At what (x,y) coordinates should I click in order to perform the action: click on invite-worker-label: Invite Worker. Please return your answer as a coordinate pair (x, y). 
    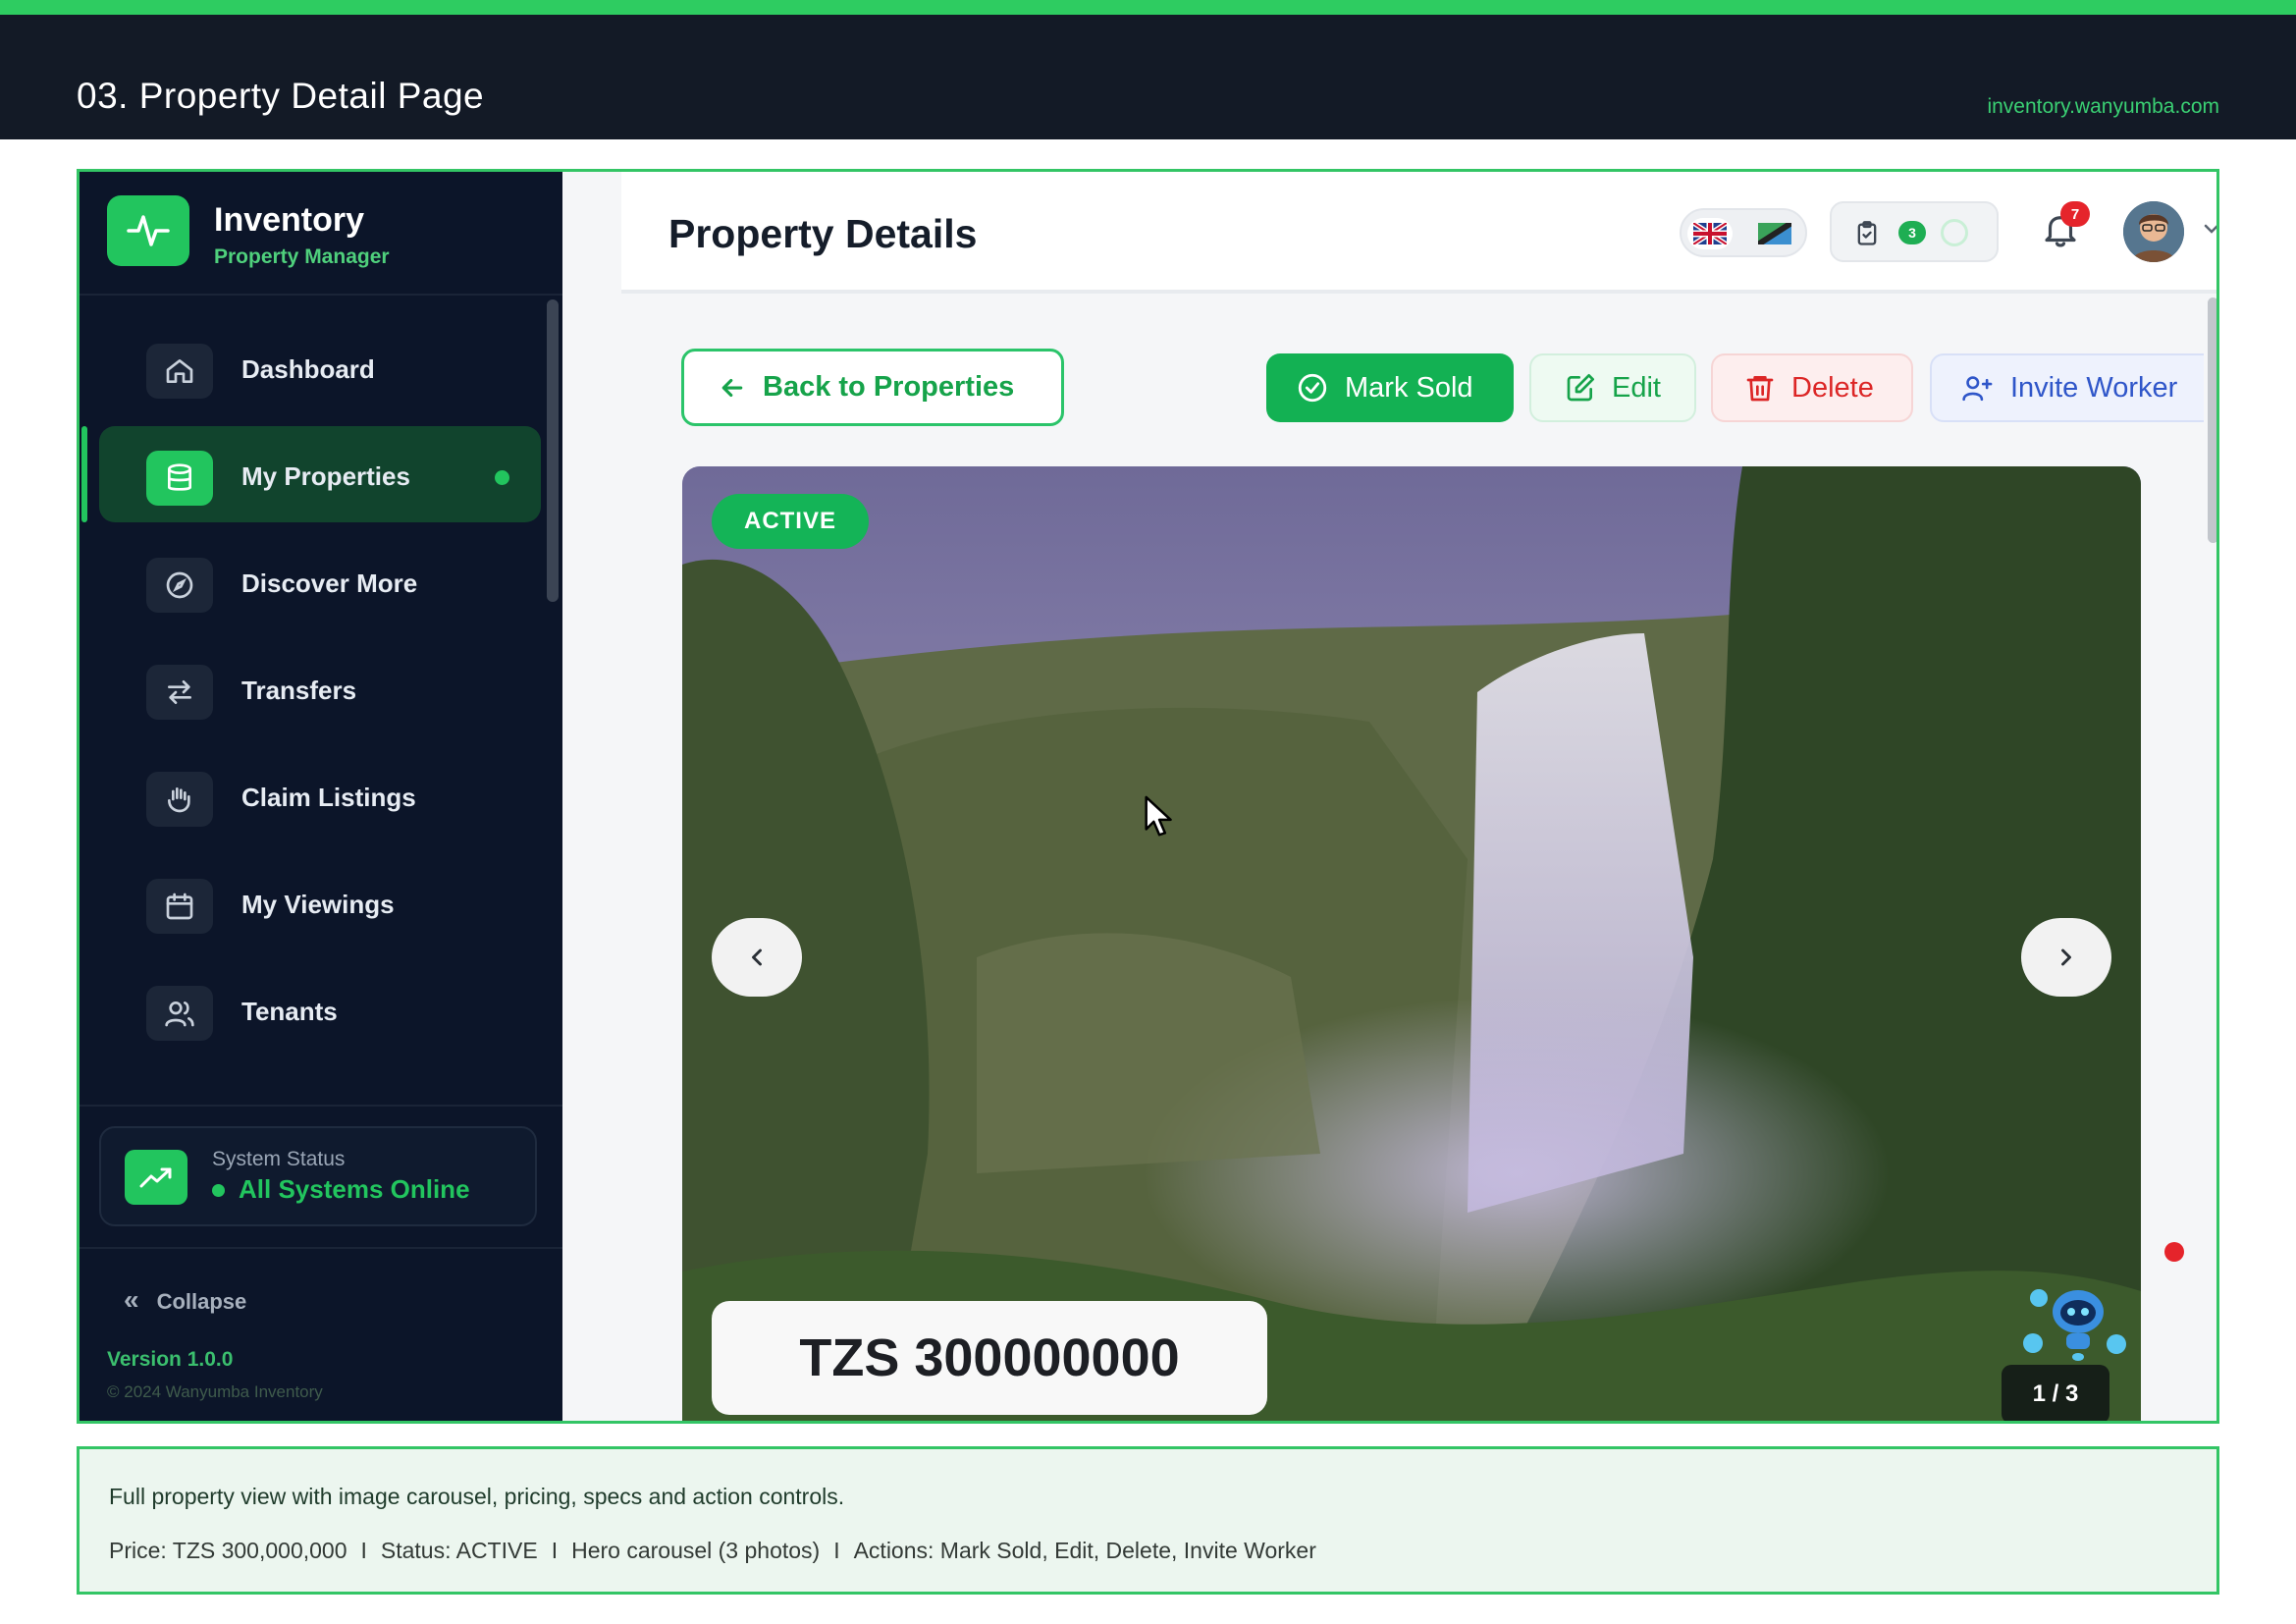
    Looking at the image, I should click on (2094, 387).